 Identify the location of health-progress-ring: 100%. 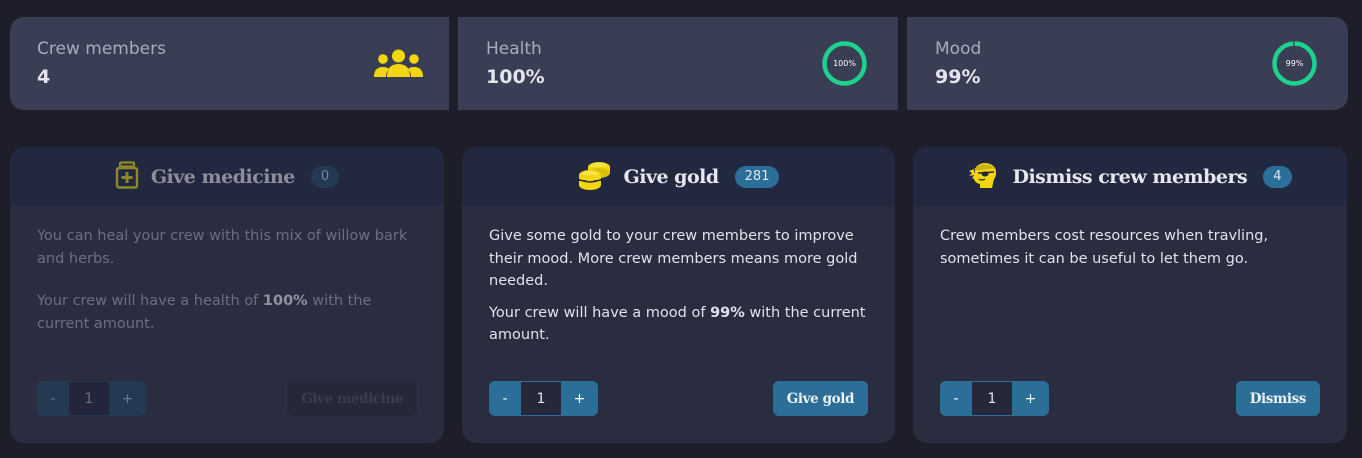
(844, 63).